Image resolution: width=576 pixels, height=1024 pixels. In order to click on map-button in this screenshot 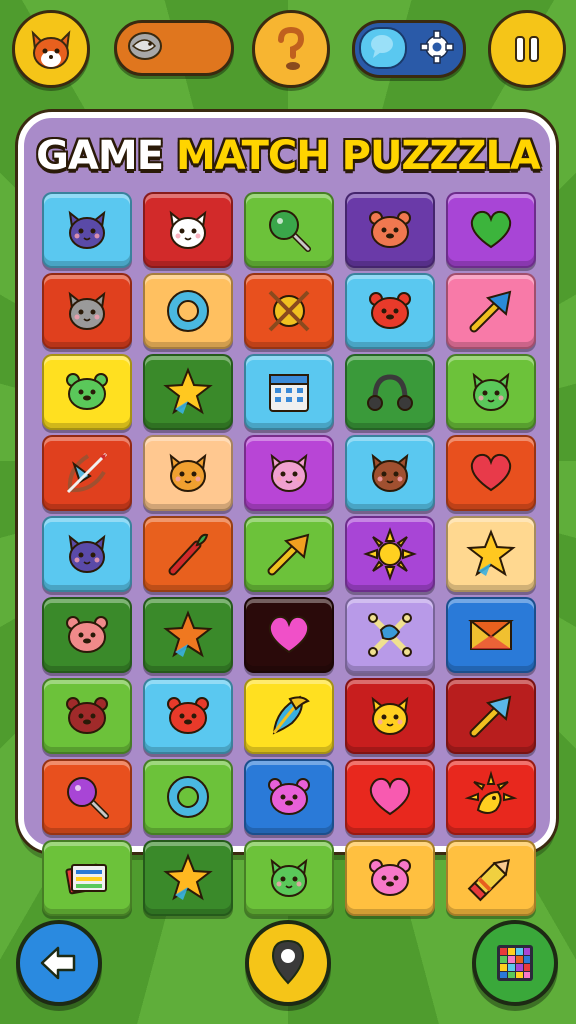, I will do `click(288, 963)`.